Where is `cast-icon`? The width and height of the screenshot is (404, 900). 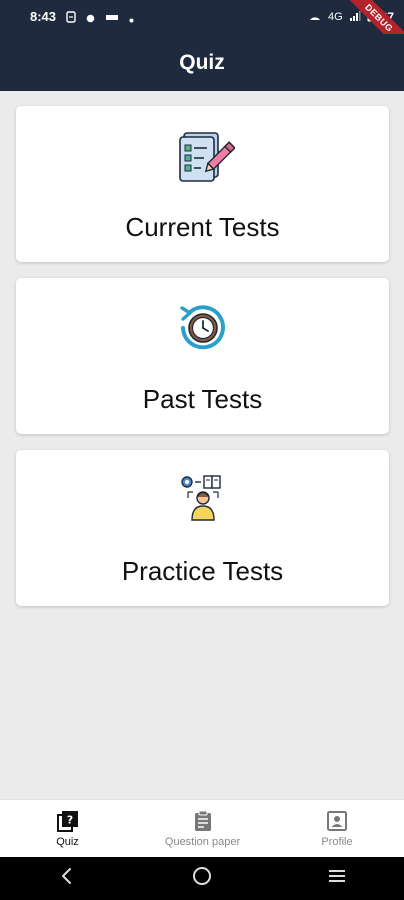
cast-icon is located at coordinates (112, 19).